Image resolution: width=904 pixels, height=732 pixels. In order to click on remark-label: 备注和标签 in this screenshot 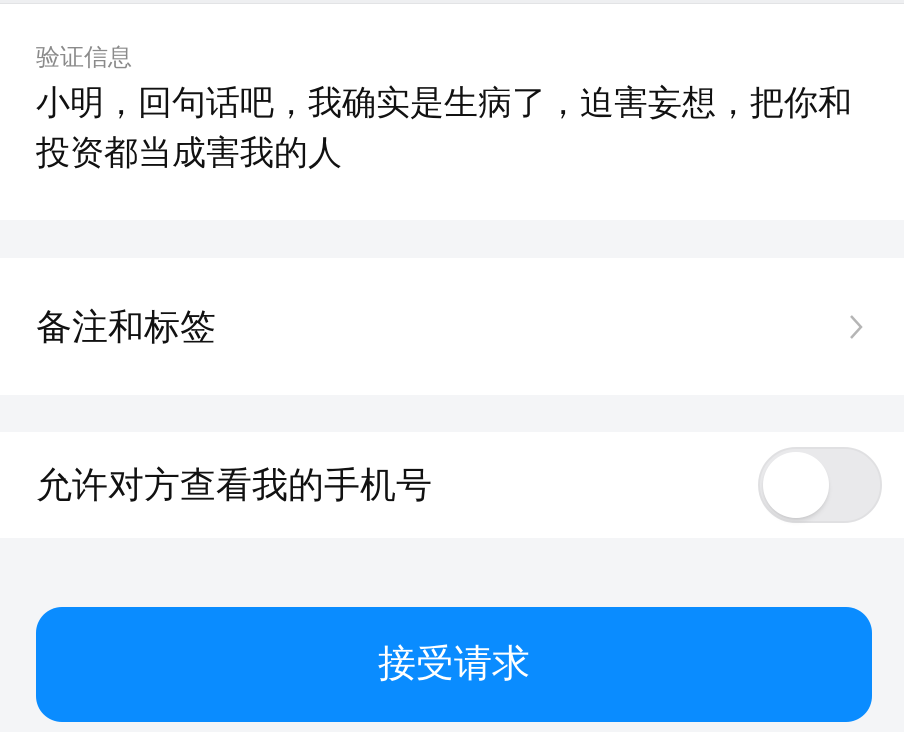, I will do `click(126, 326)`.